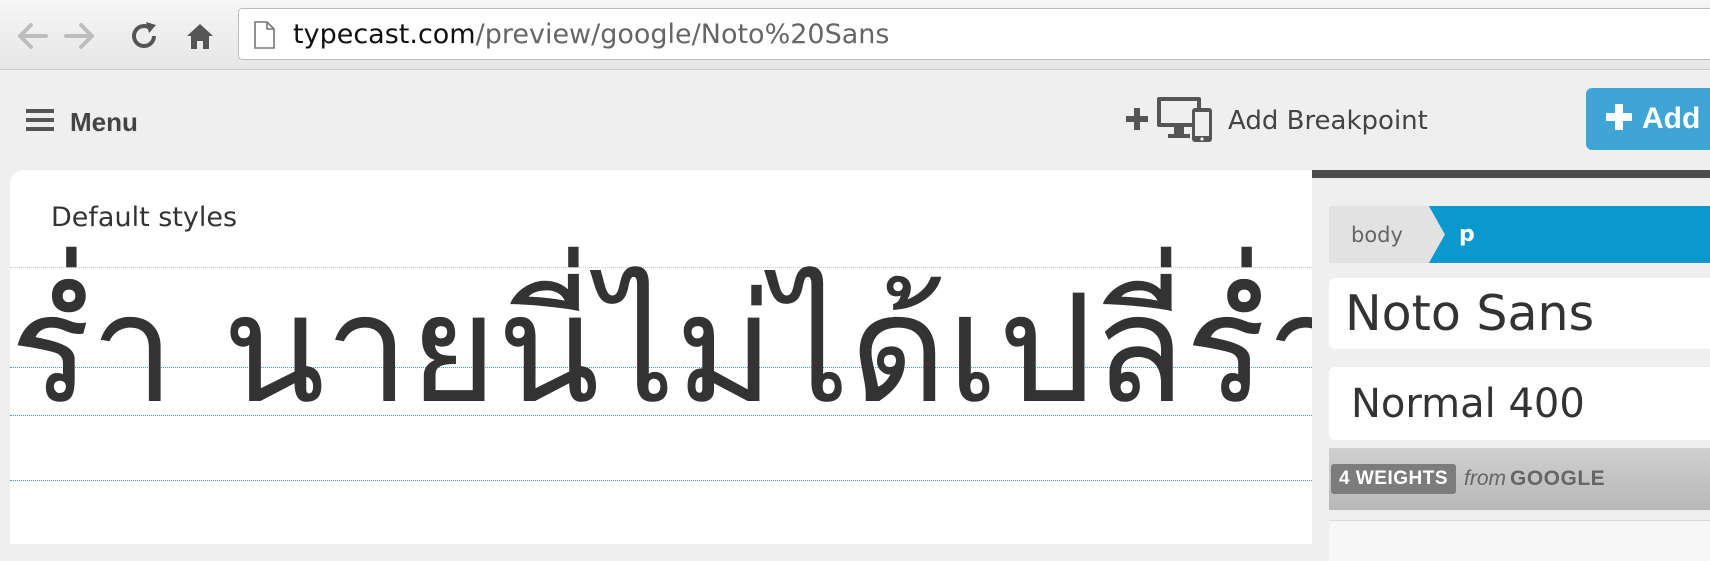 This screenshot has width=1710, height=561. Describe the element at coordinates (1519, 540) in the screenshot. I see `panel-footer` at that location.